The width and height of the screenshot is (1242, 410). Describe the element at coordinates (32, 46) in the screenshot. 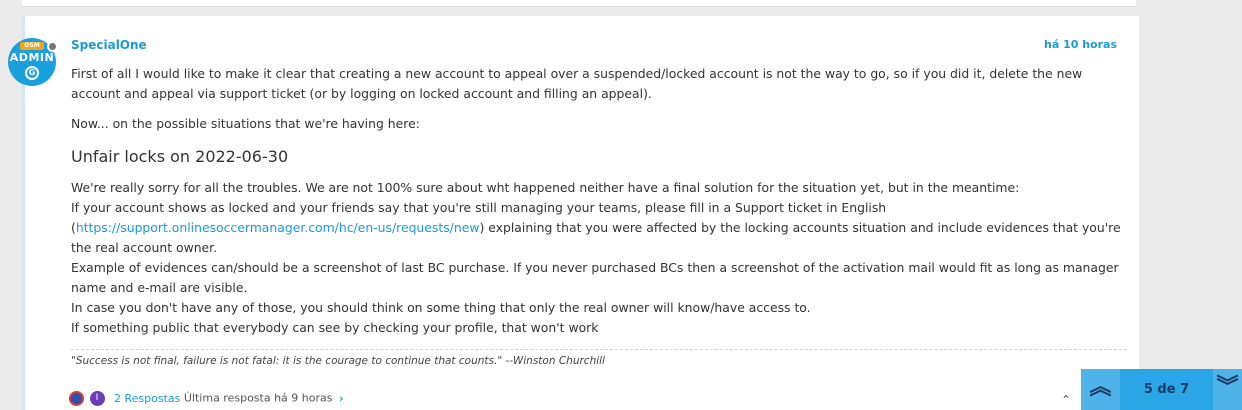

I see `avatar-badge: OSM` at that location.